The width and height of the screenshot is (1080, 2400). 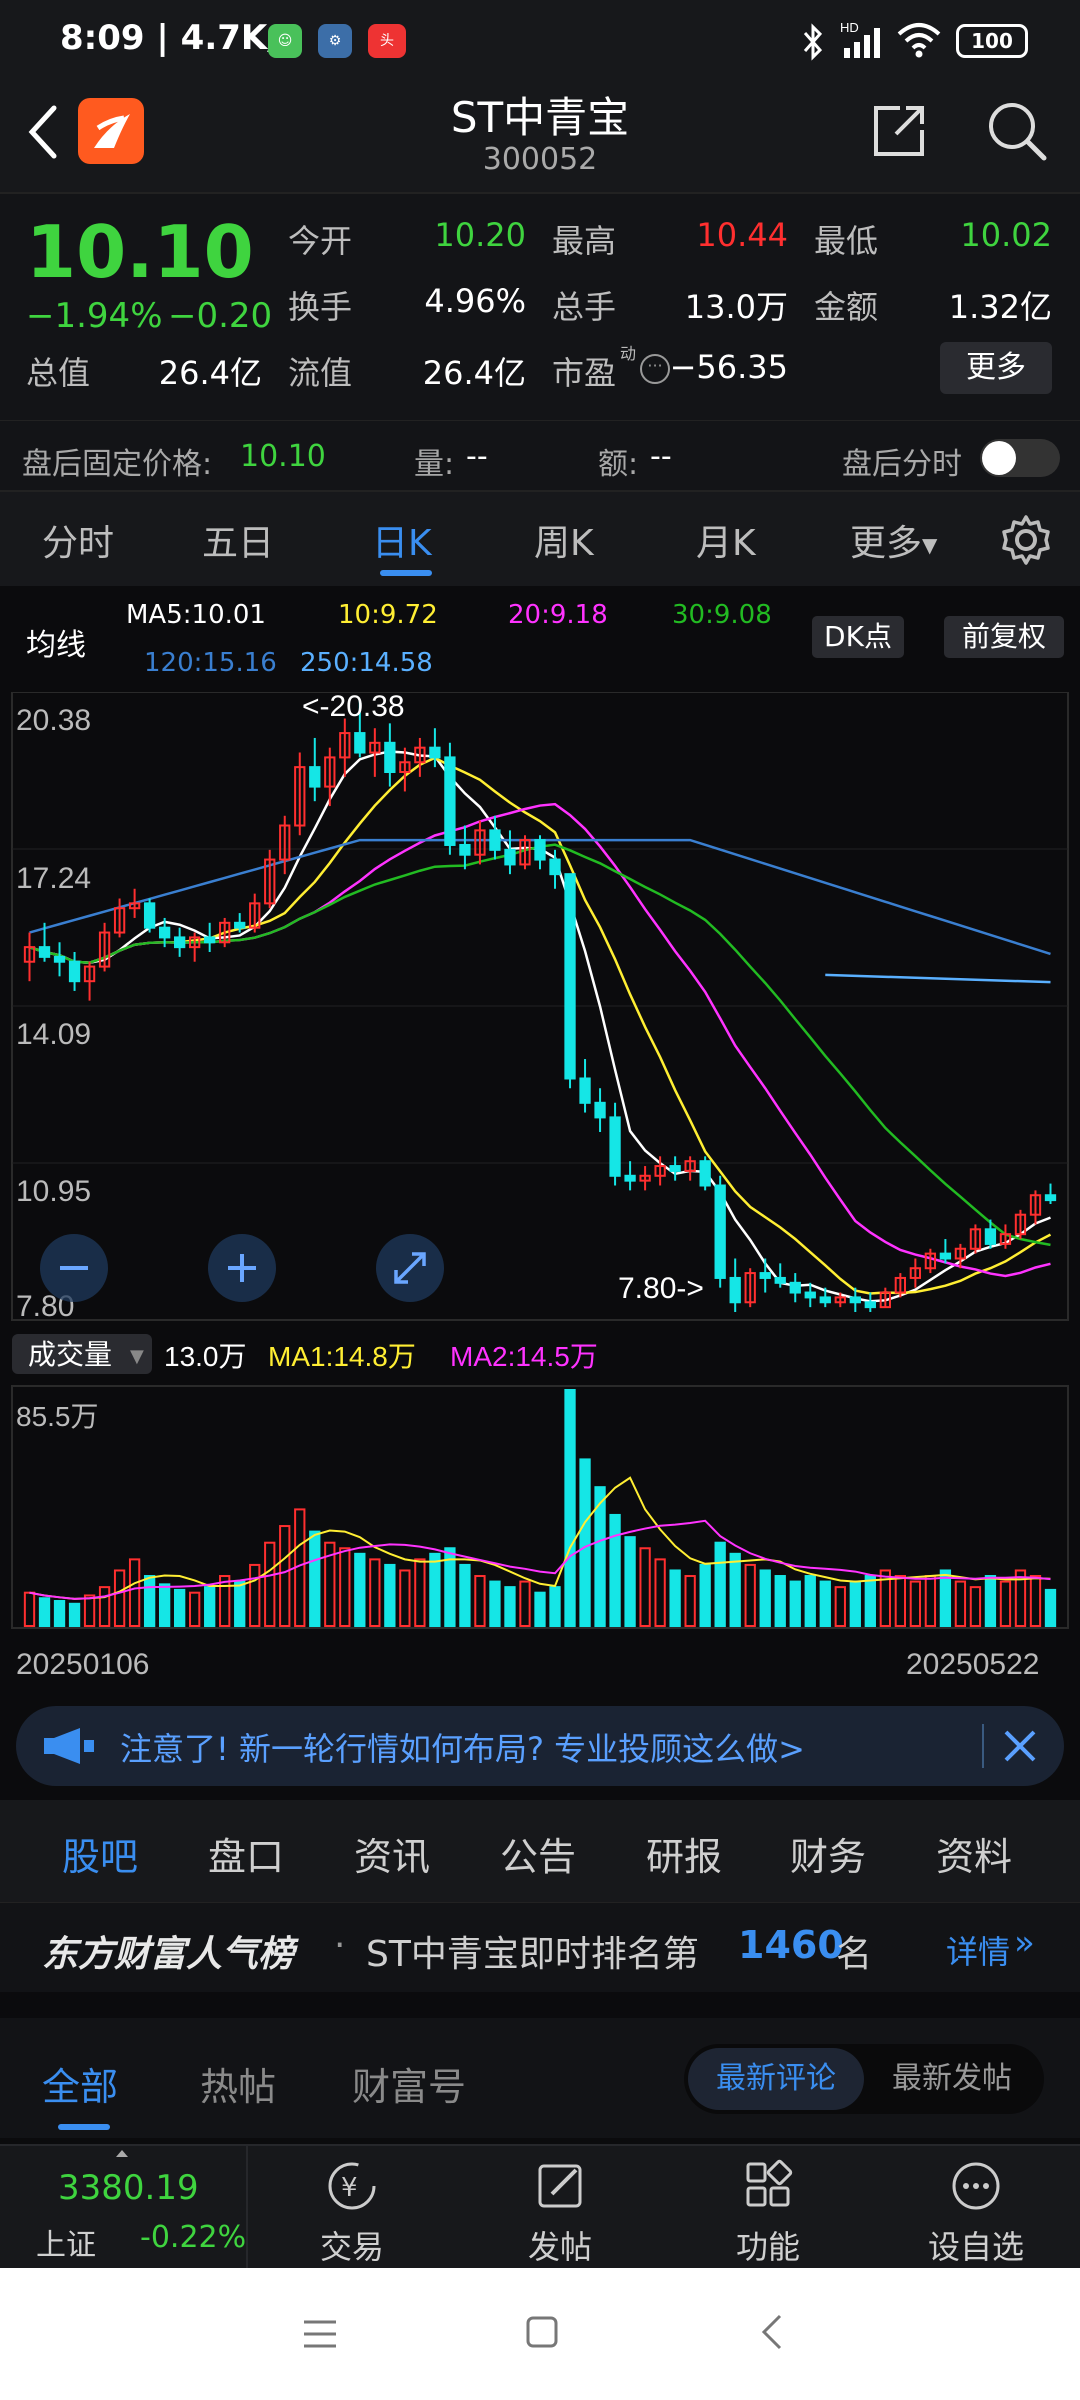 What do you see at coordinates (858, 637) in the screenshot?
I see `dk-point-button: DK点` at bounding box center [858, 637].